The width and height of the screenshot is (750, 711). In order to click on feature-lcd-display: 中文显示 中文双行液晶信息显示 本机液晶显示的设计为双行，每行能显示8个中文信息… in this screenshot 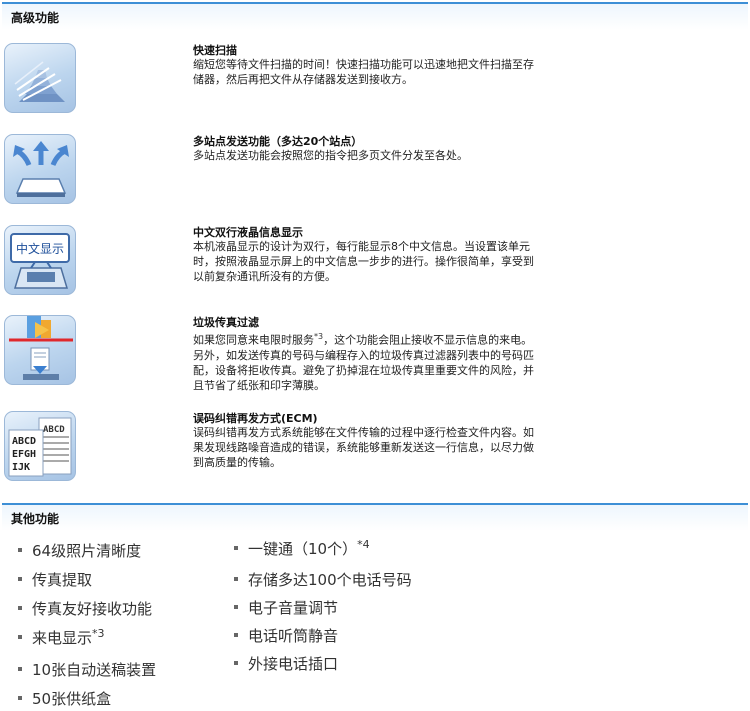, I will do `click(375, 265)`.